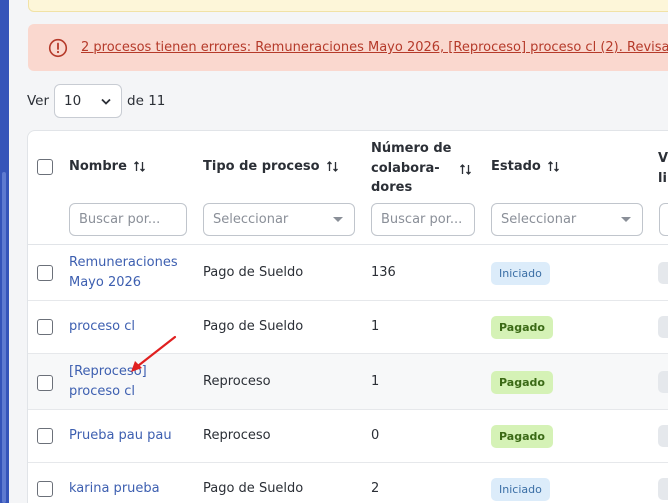 This screenshot has width=668, height=503. What do you see at coordinates (108, 382) in the screenshot?
I see `process-name-link: [Reproceso] proceso cl` at bounding box center [108, 382].